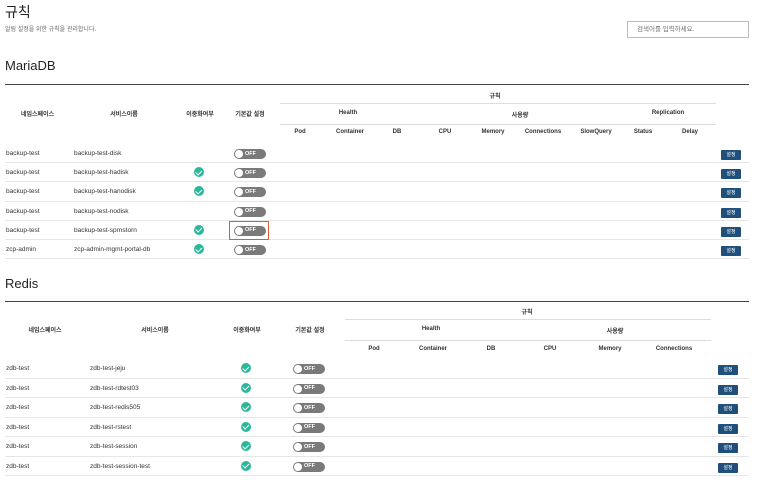 The image size is (763, 485). Describe the element at coordinates (596, 132) in the screenshot. I see `col-slowquery: SlowQuery` at that location.